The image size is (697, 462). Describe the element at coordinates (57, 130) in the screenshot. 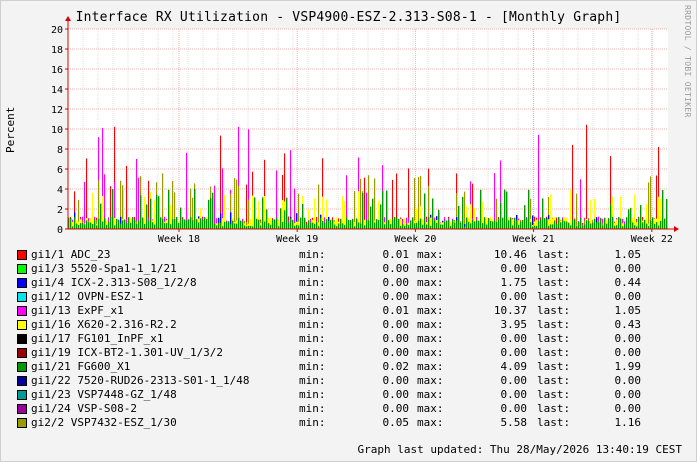

I see `y-tick-label: 10` at that location.